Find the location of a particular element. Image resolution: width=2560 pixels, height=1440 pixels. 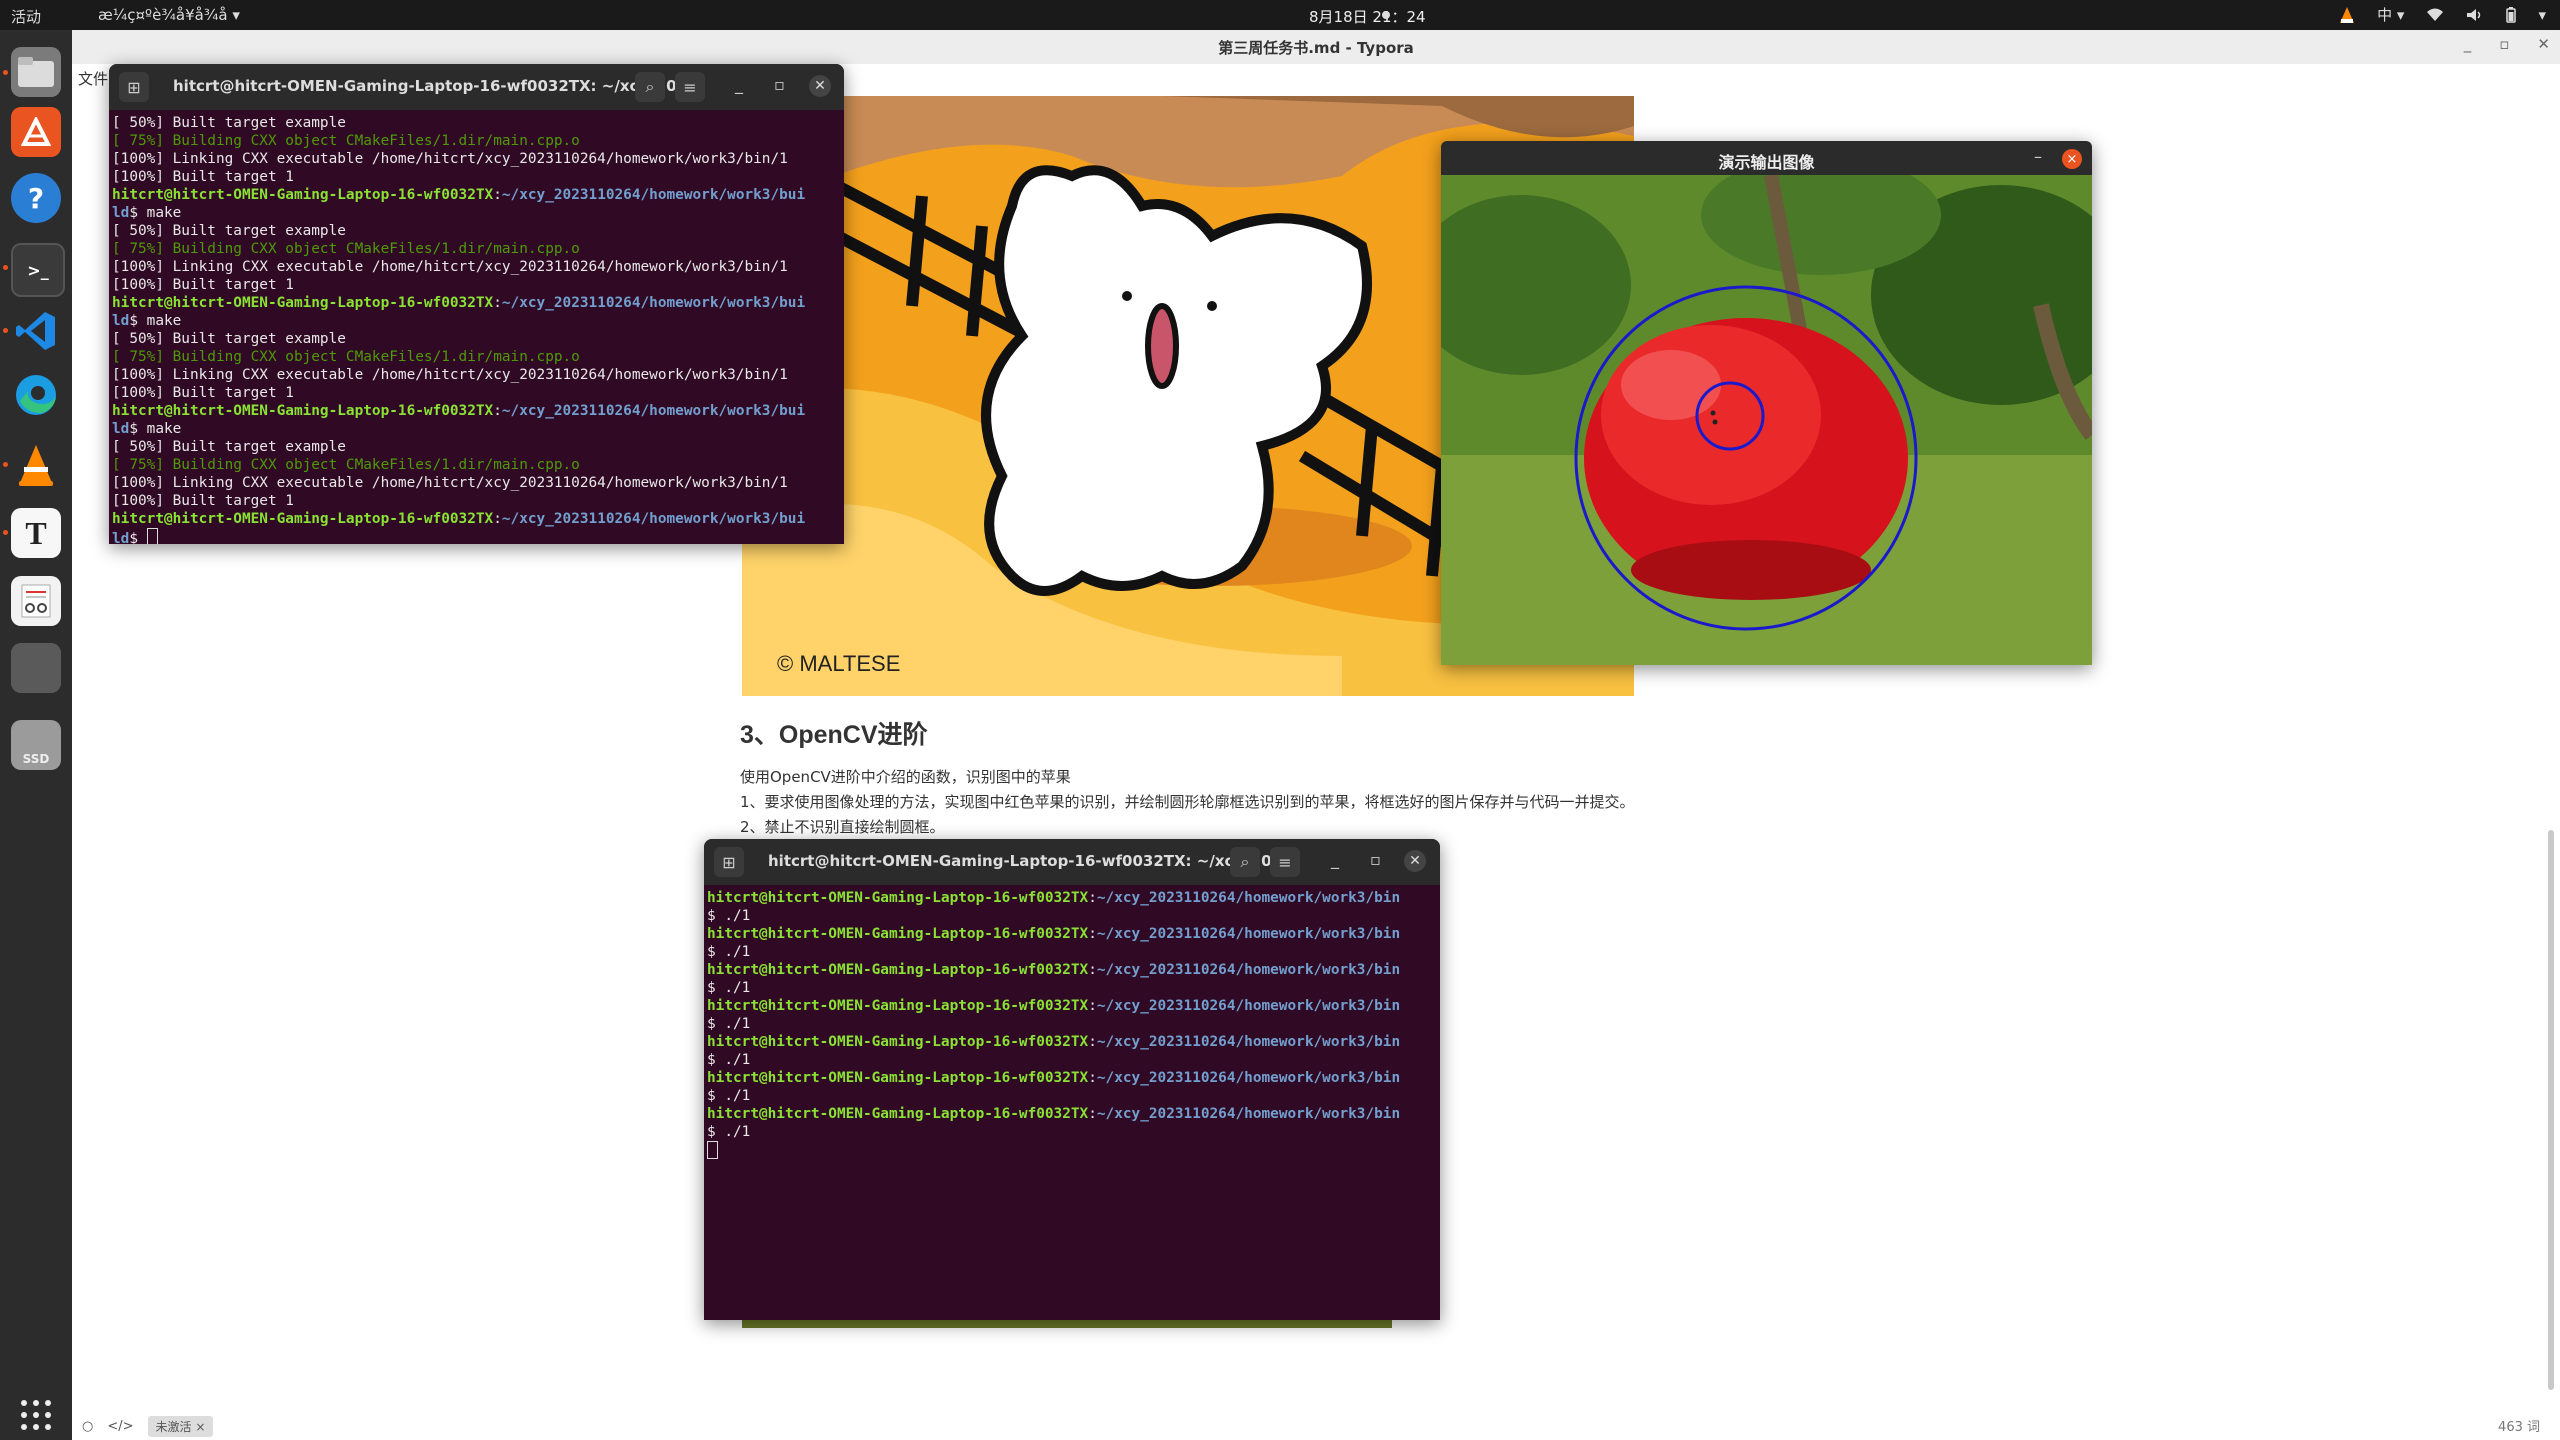

source-mode-icon: </> is located at coordinates (120, 1426).